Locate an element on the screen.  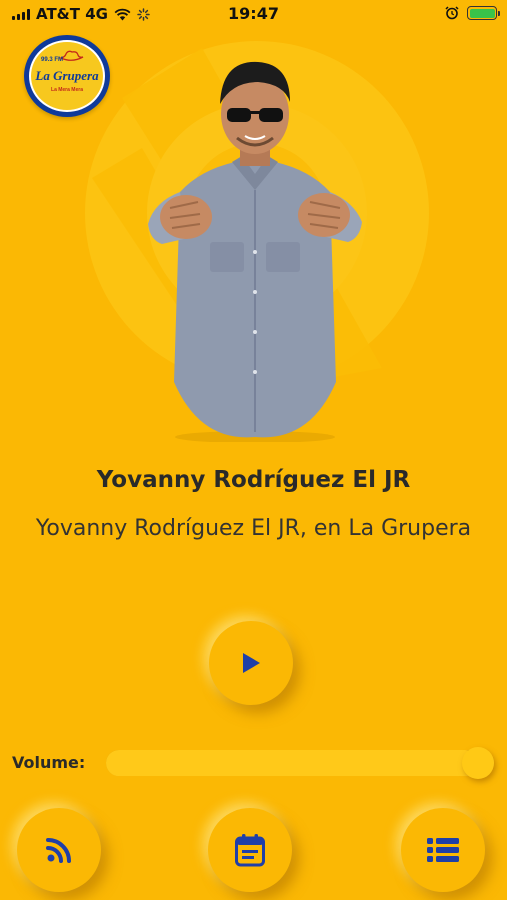
rss-icon is located at coordinates (58, 850).